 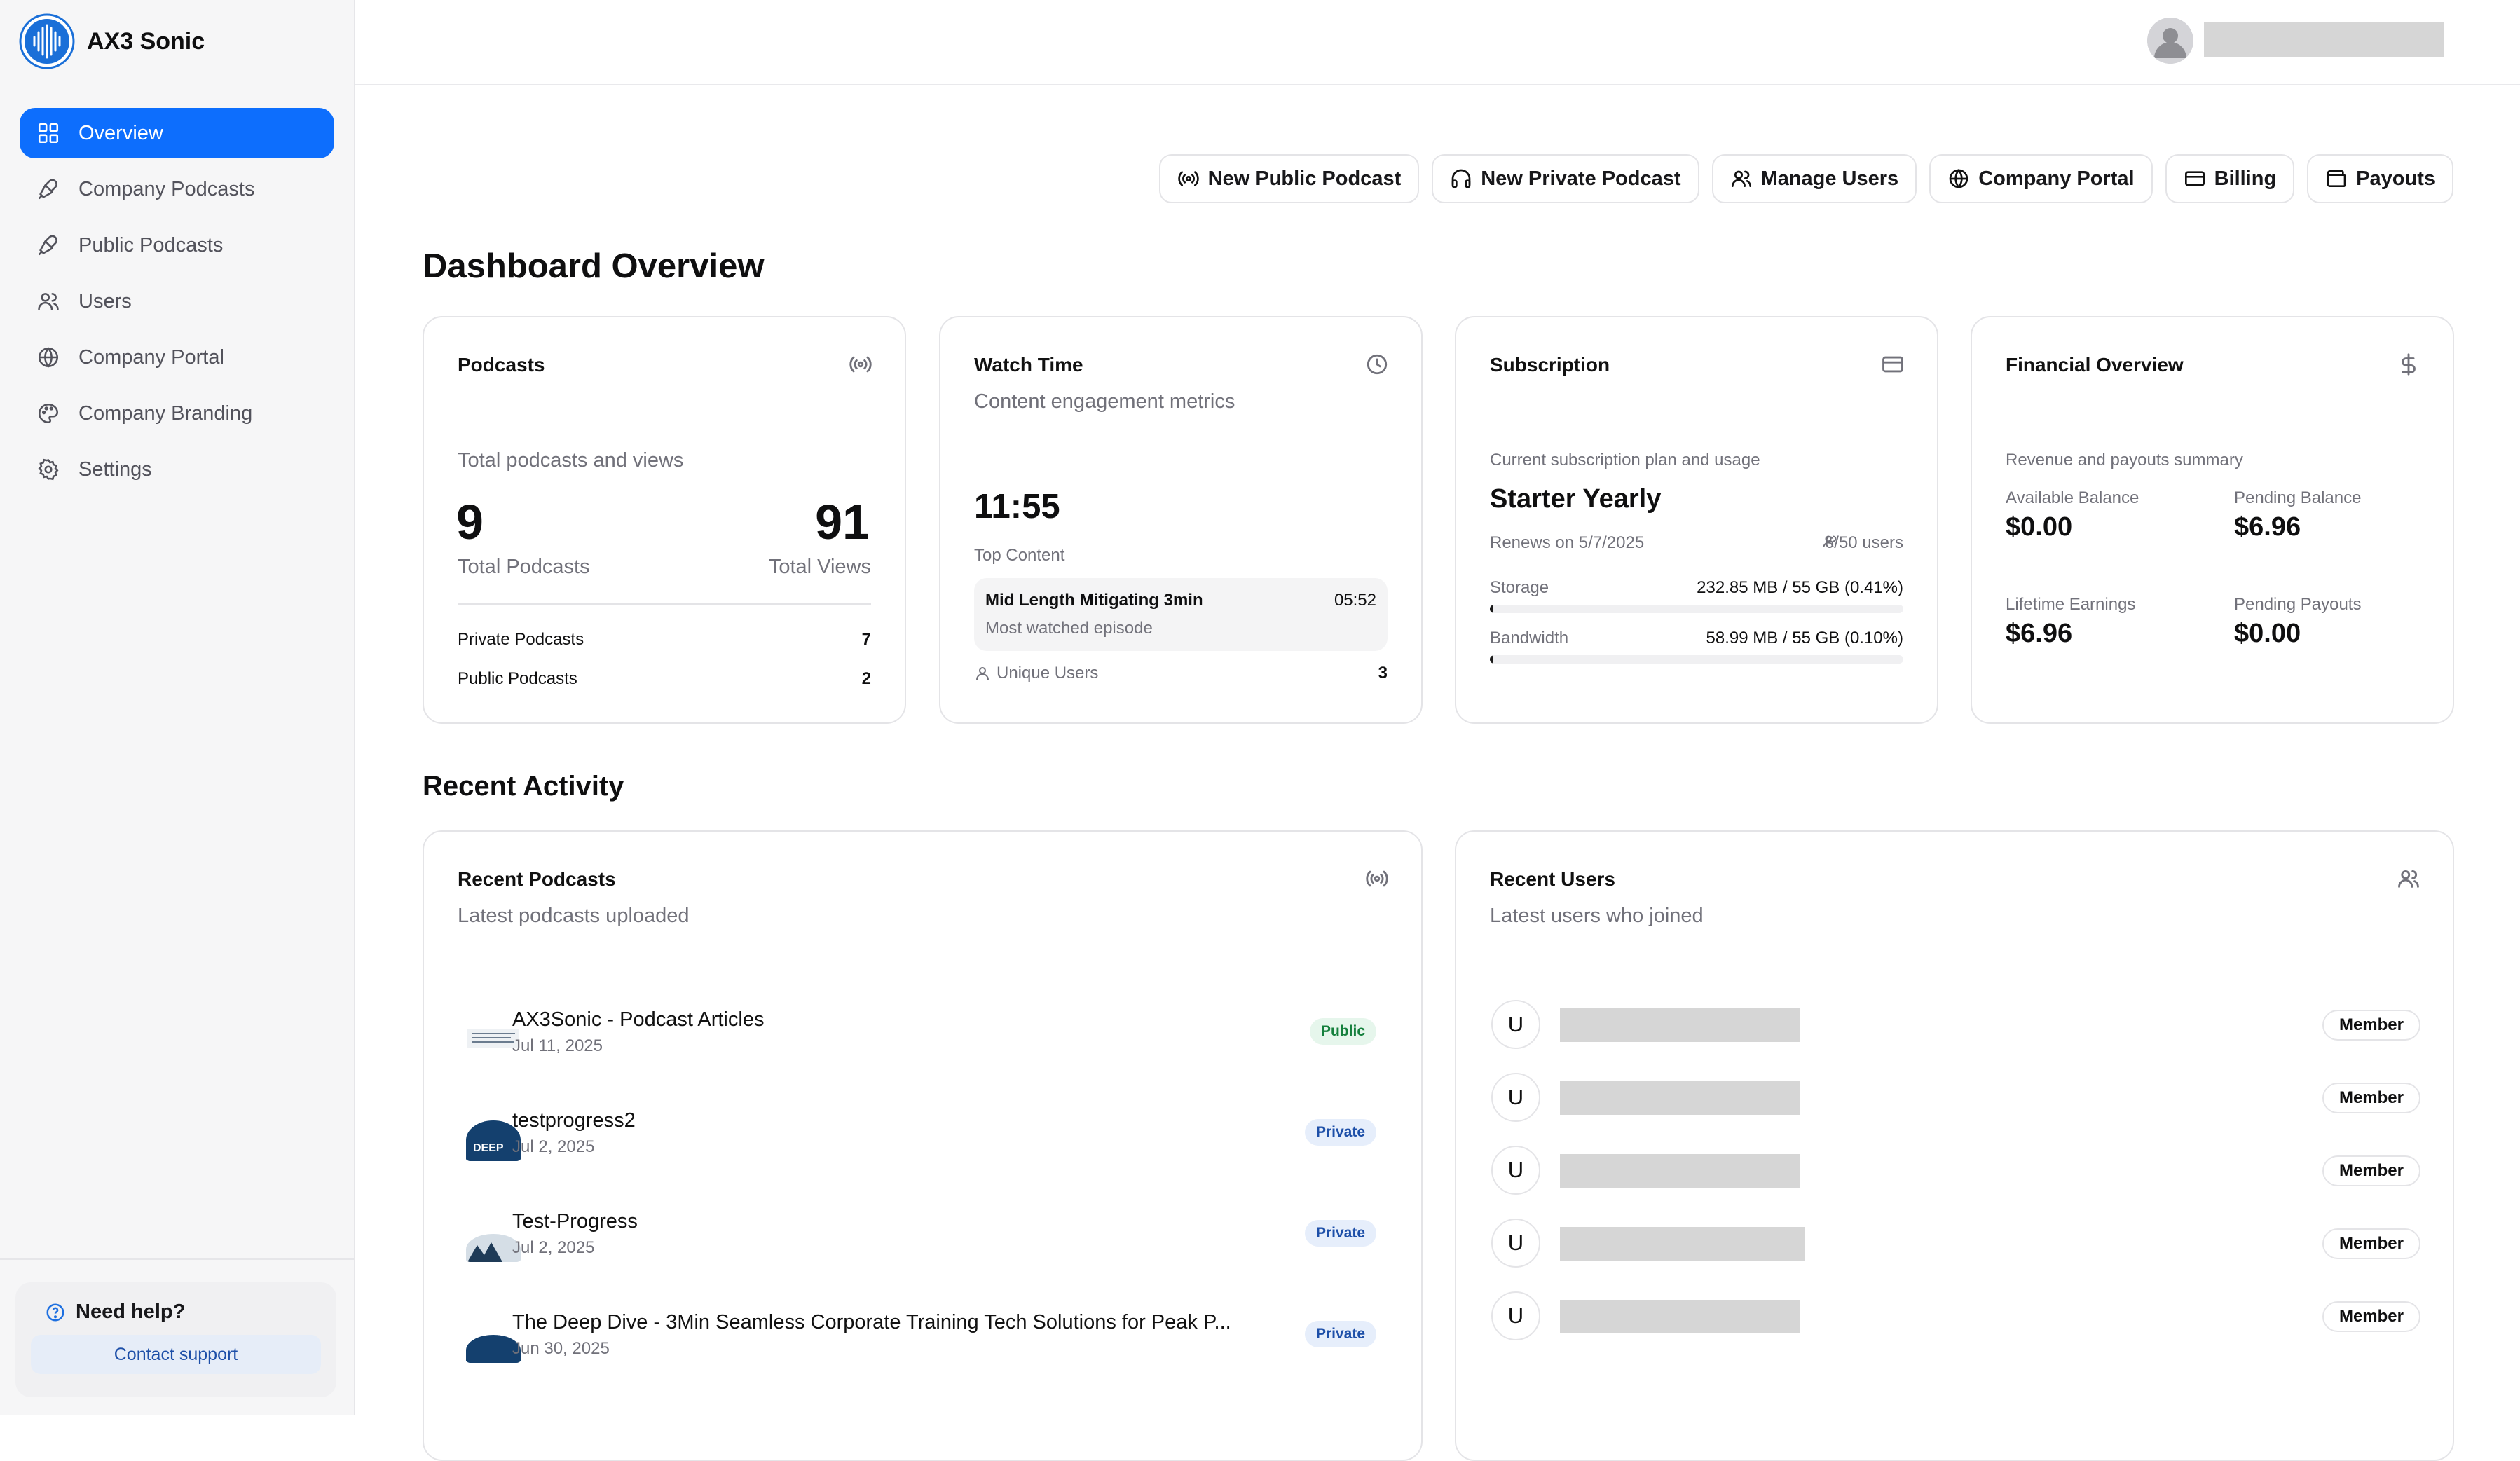 I want to click on avatar, so click(x=2170, y=41).